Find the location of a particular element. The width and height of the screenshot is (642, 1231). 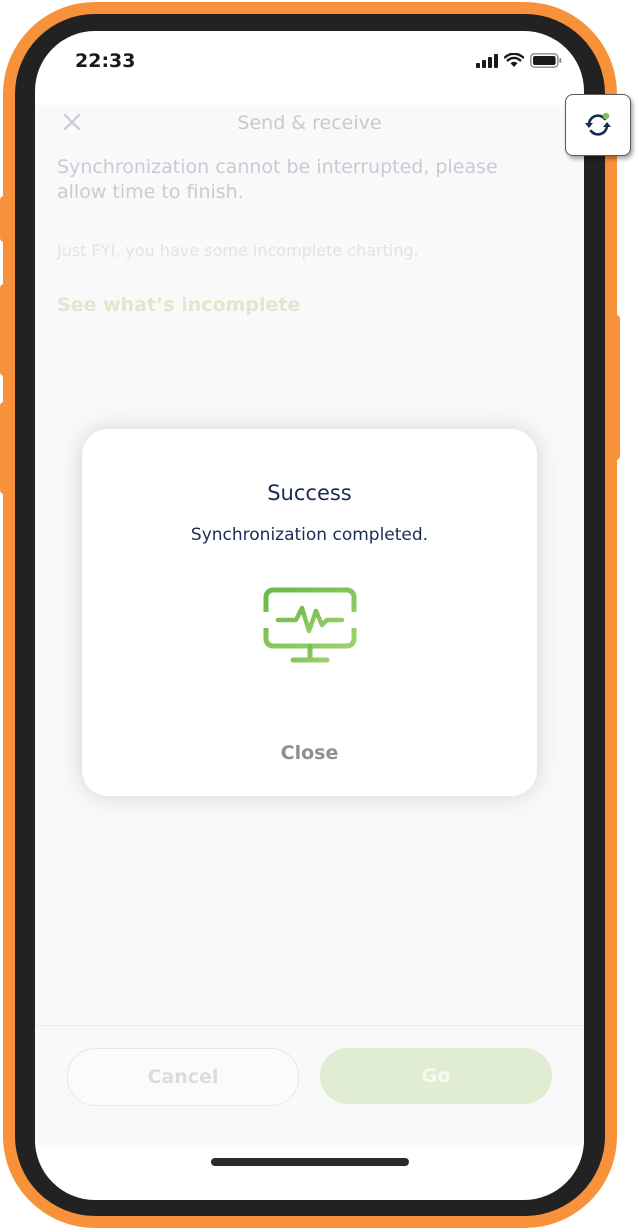

home-indicator is located at coordinates (310, 1162).